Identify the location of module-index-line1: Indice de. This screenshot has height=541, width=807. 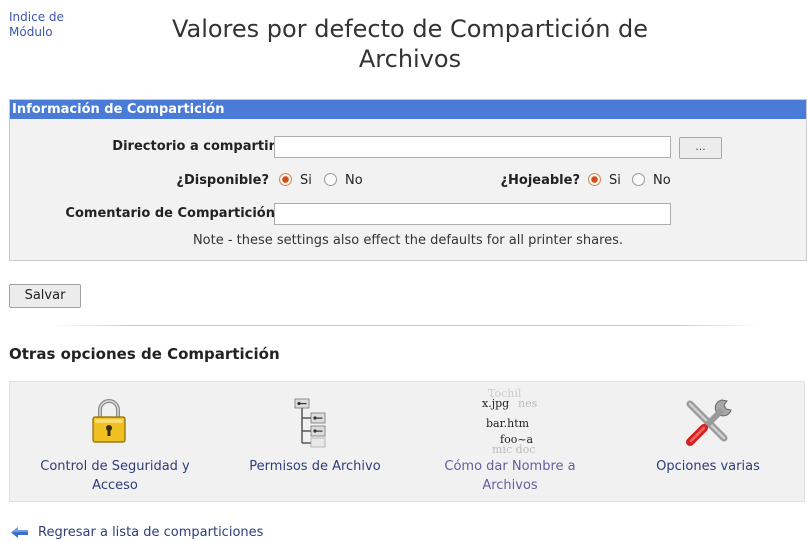
(36, 17).